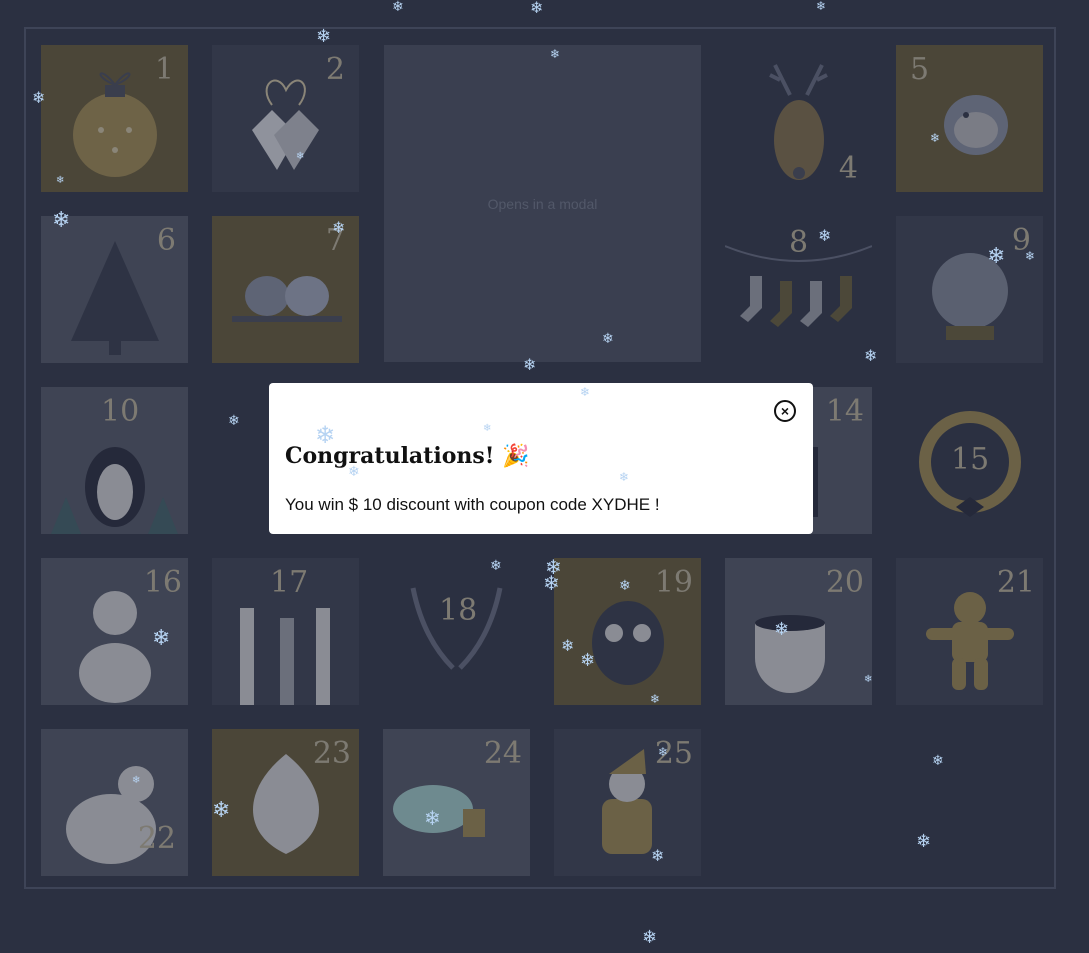 This screenshot has width=1089, height=953. What do you see at coordinates (120, 411) in the screenshot?
I see `day-number: 10` at bounding box center [120, 411].